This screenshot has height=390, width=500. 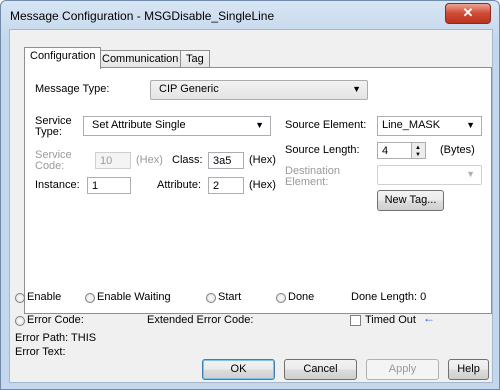 What do you see at coordinates (44, 297) in the screenshot?
I see `enable-label: Enable` at bounding box center [44, 297].